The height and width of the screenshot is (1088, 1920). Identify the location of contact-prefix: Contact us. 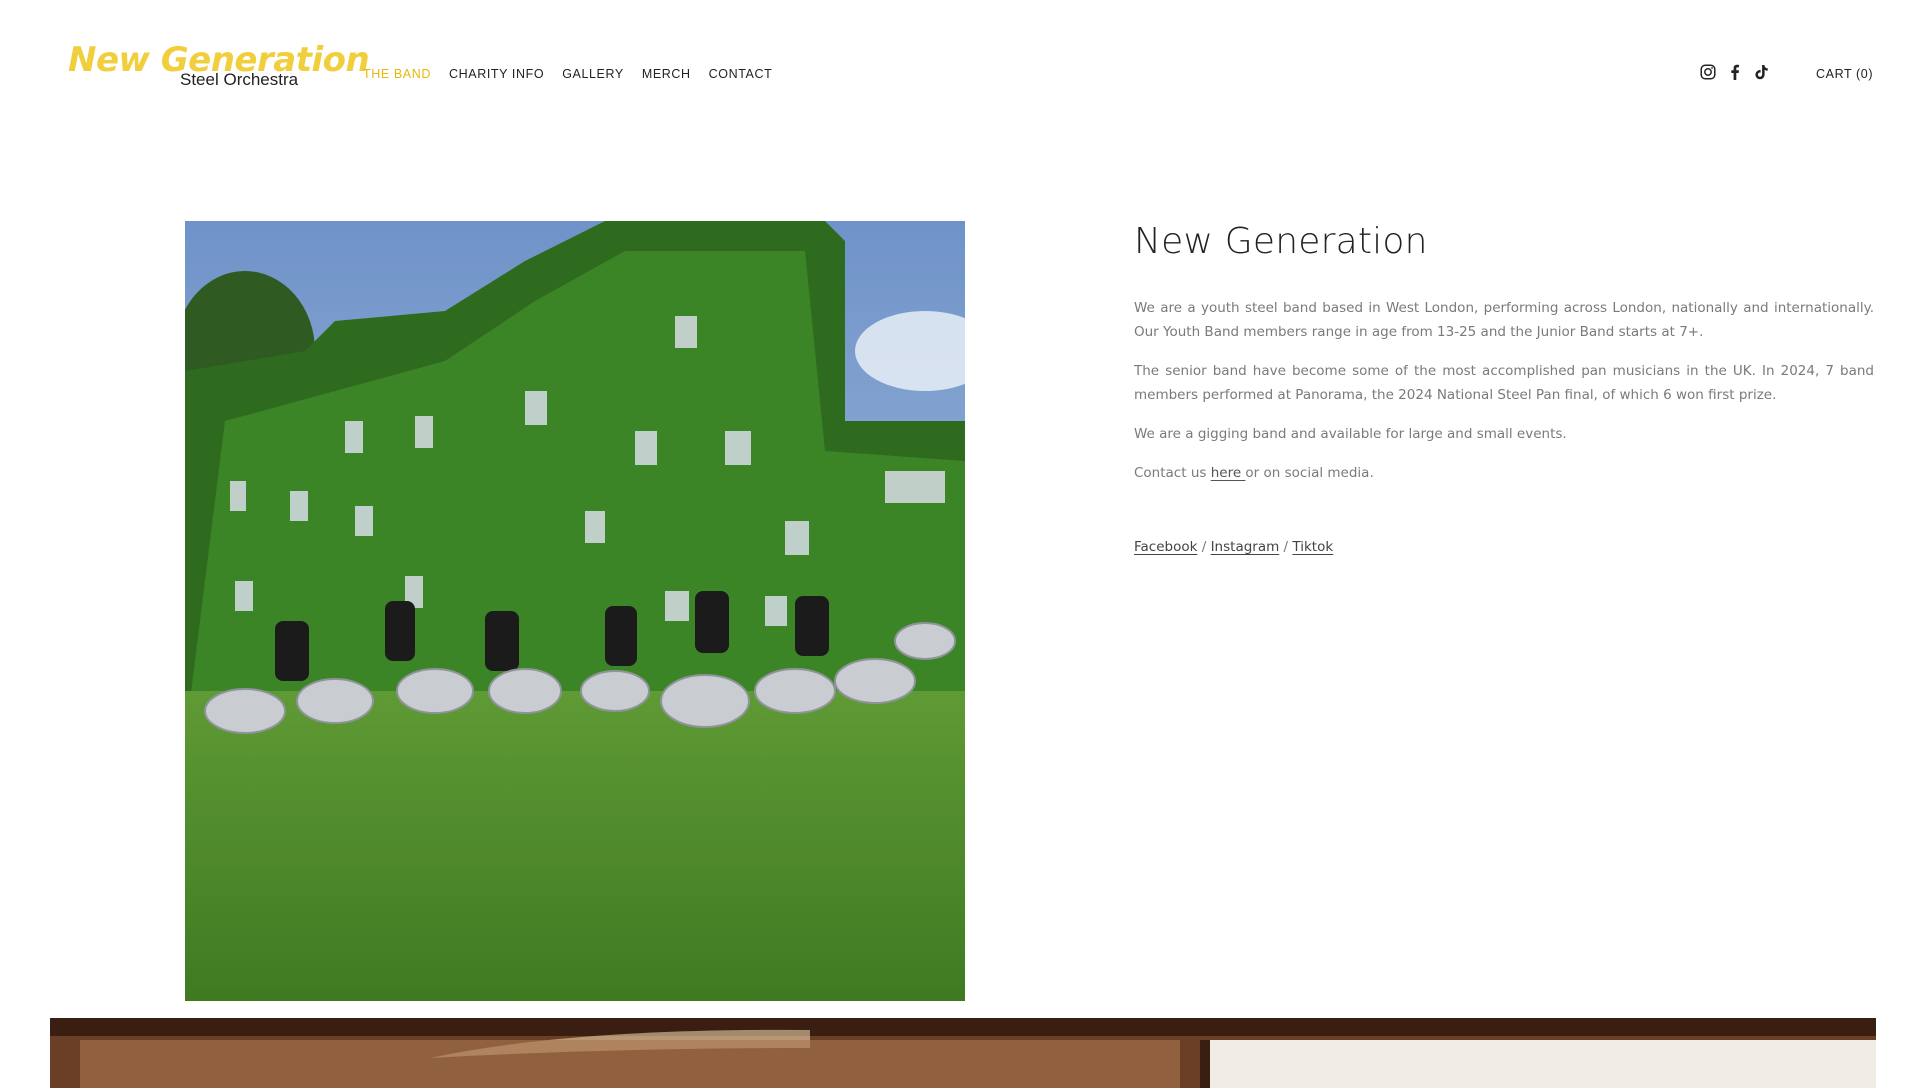
(1172, 473).